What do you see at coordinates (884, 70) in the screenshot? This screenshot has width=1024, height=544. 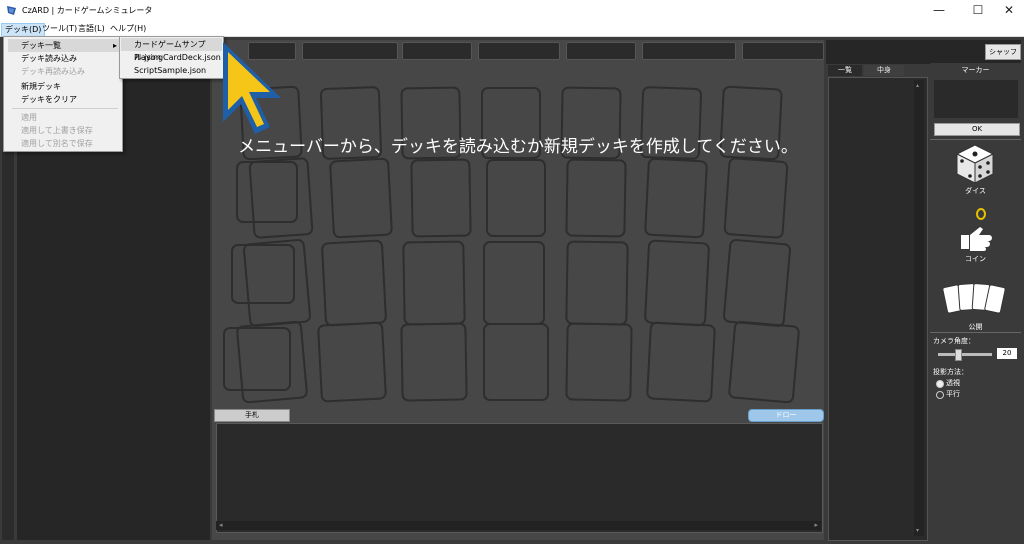 I see `tab-content: 中身` at bounding box center [884, 70].